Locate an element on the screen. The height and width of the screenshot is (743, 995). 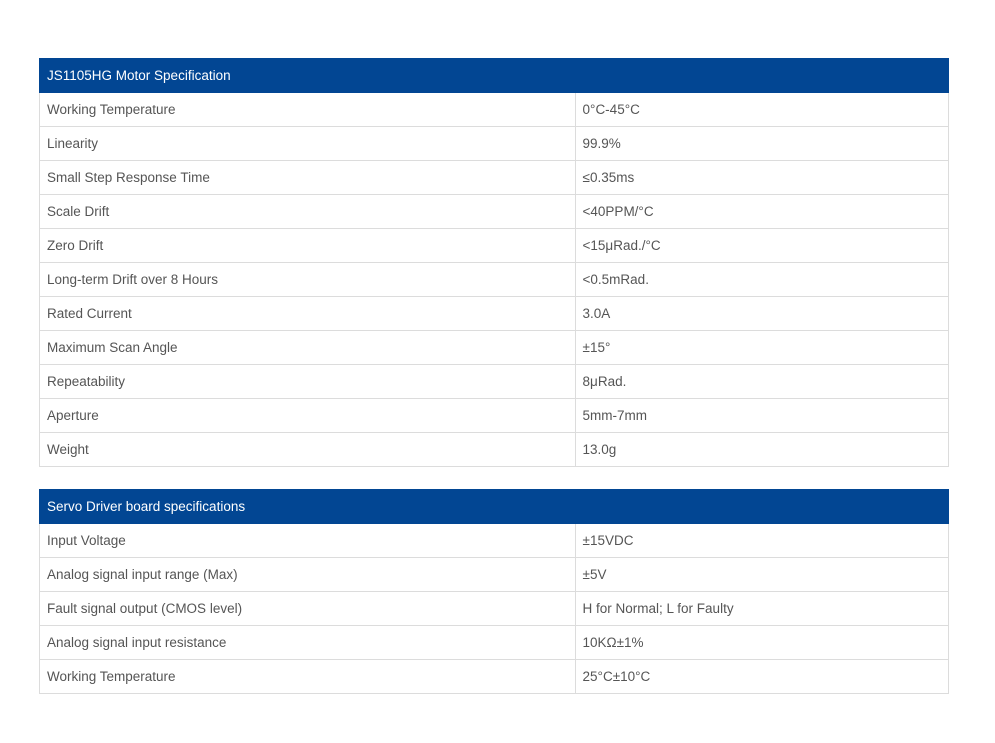
table-row: Working Temperature 25°C±10°C is located at coordinates (494, 676).